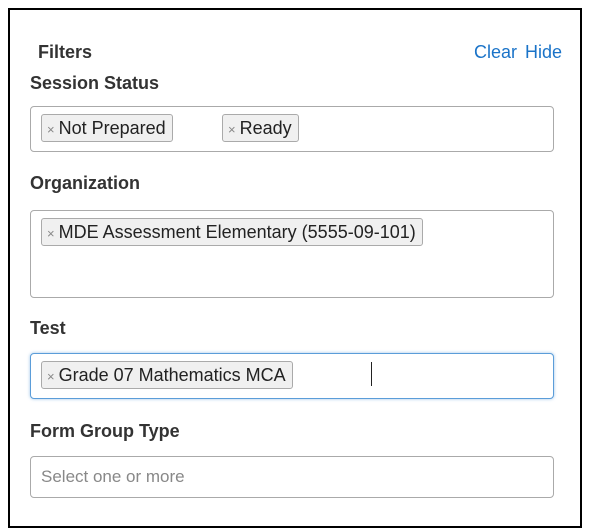 The height and width of the screenshot is (528, 592). Describe the element at coordinates (85, 183) in the screenshot. I see `organization-label: Organization` at that location.